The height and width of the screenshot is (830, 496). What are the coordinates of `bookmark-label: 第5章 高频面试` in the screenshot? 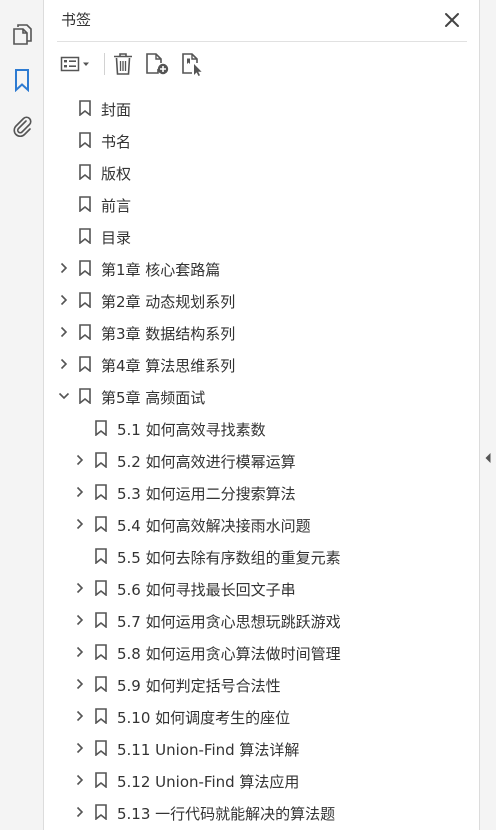 It's located at (153, 398).